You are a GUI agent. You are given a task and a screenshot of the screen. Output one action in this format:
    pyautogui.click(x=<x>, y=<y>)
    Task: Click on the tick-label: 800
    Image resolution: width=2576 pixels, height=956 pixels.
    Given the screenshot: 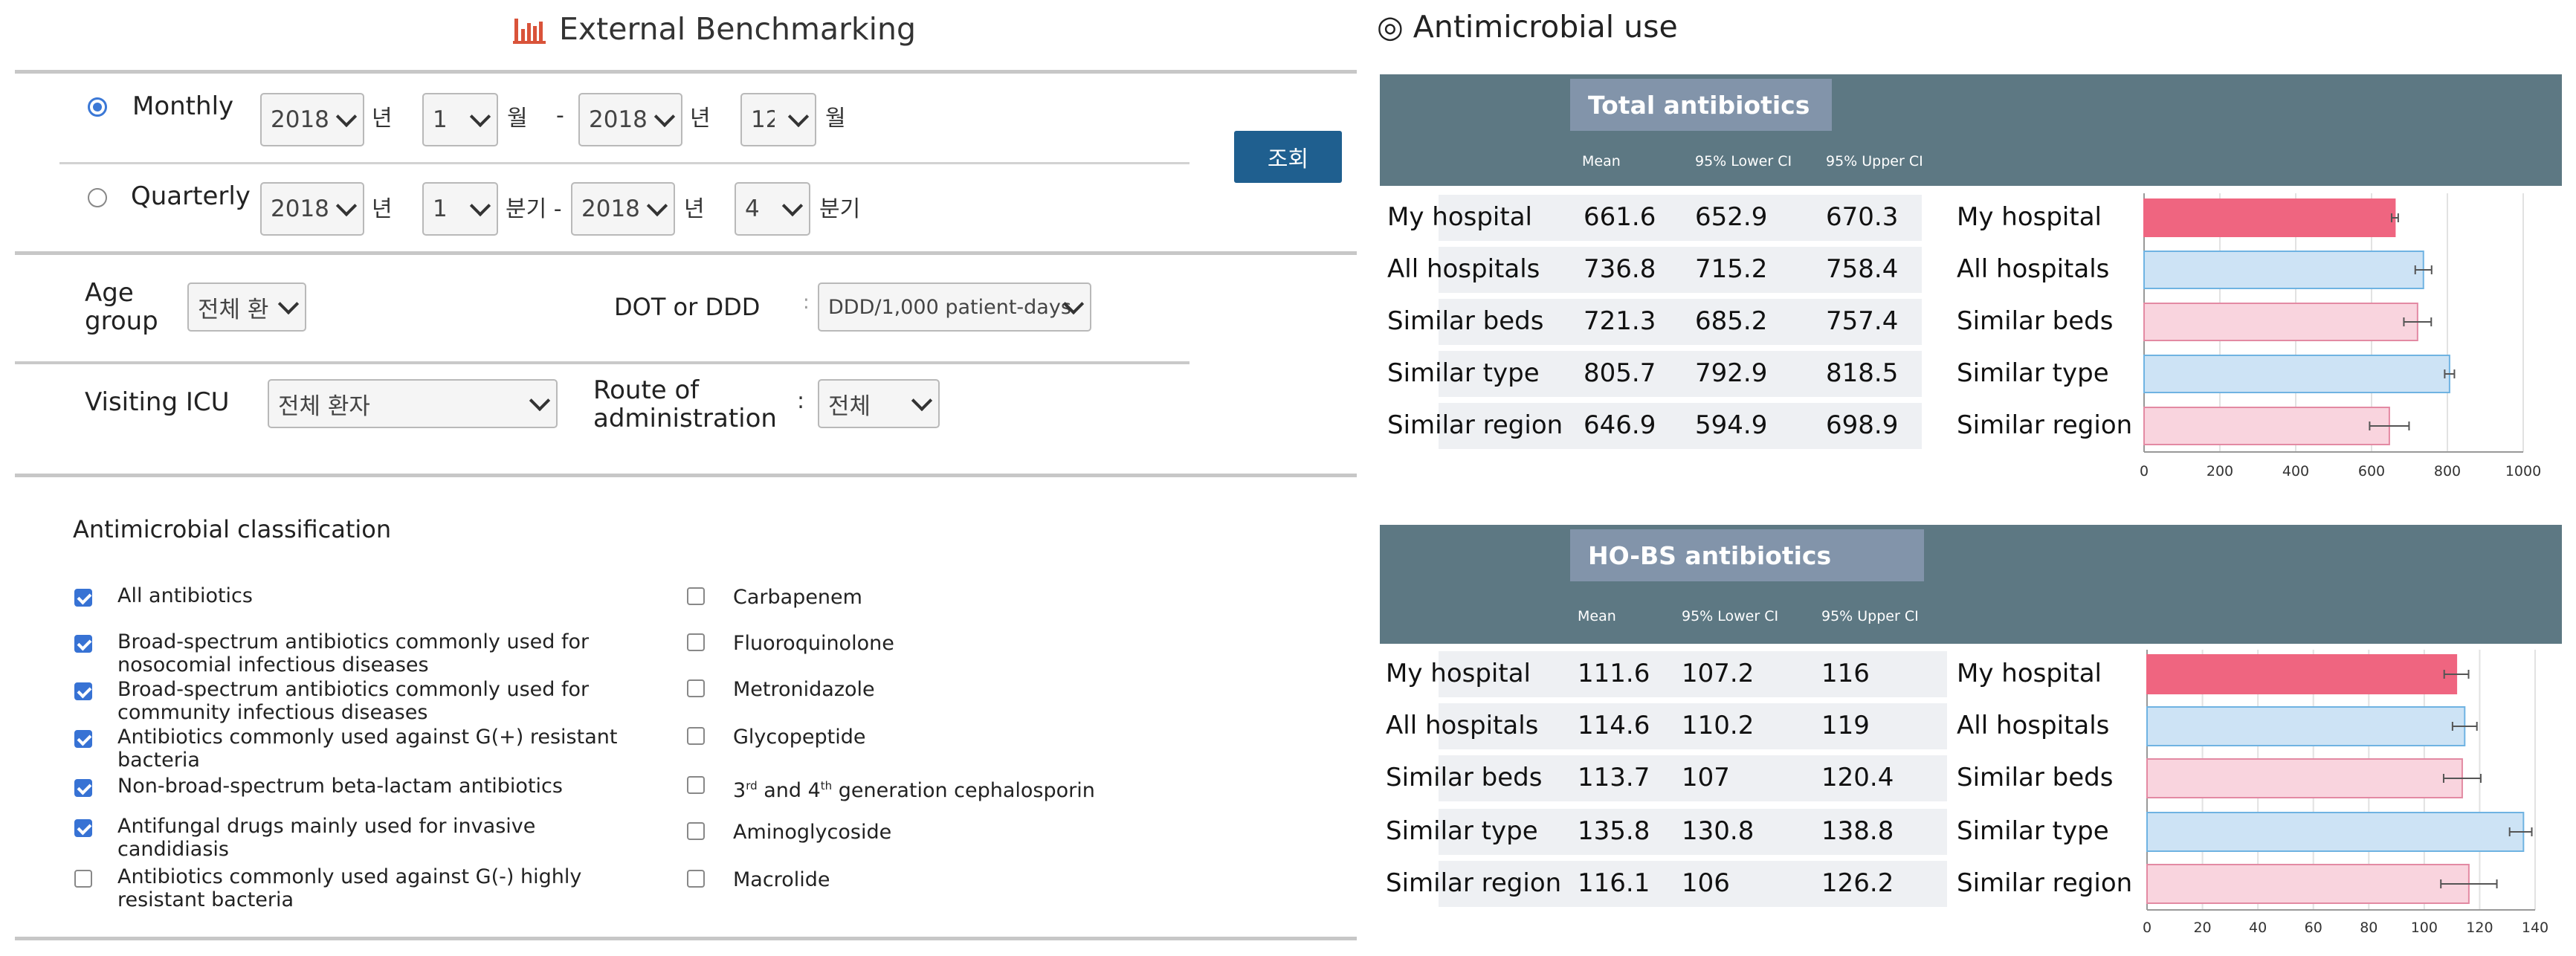 What is the action you would take?
    pyautogui.click(x=2447, y=471)
    